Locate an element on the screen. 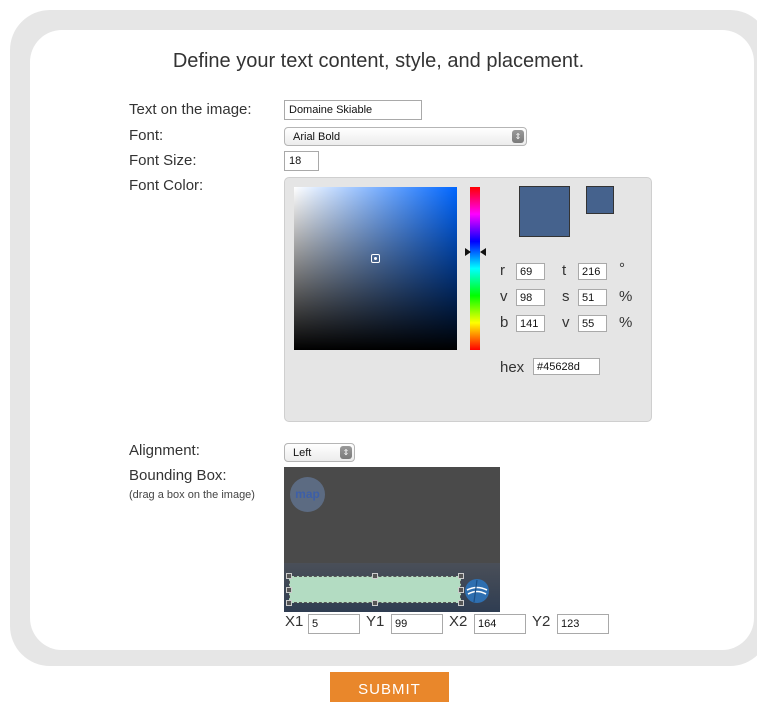  y1-label: Y1 is located at coordinates (375, 621).